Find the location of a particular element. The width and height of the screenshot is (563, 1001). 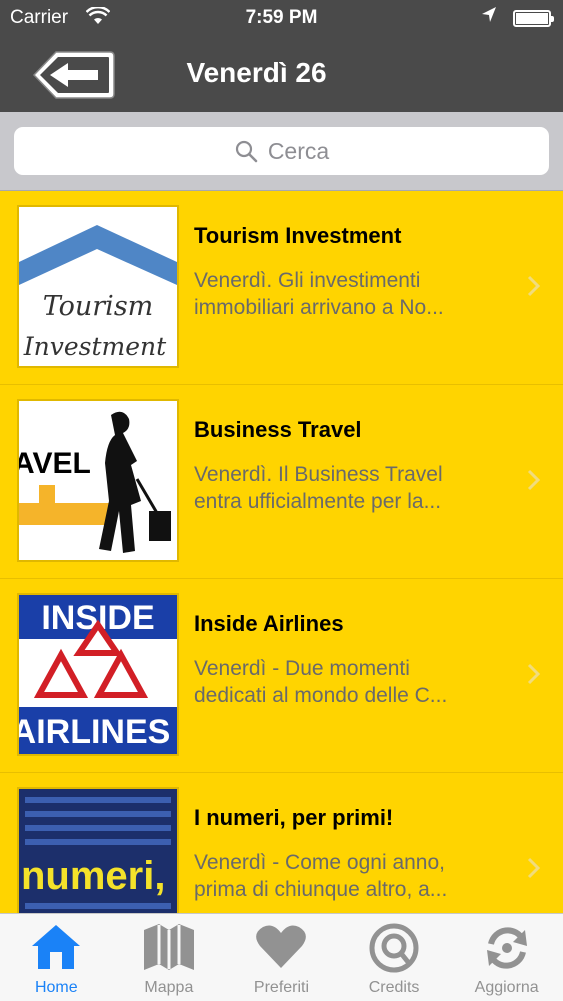

tab-mappa: Mappa is located at coordinates (169, 957).